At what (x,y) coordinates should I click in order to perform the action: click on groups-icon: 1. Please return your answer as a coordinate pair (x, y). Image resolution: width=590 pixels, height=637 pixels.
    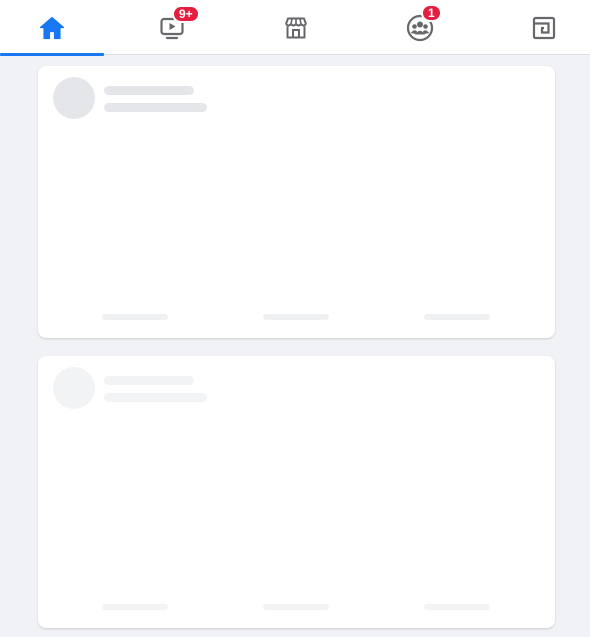
    Looking at the image, I should click on (424, 22).